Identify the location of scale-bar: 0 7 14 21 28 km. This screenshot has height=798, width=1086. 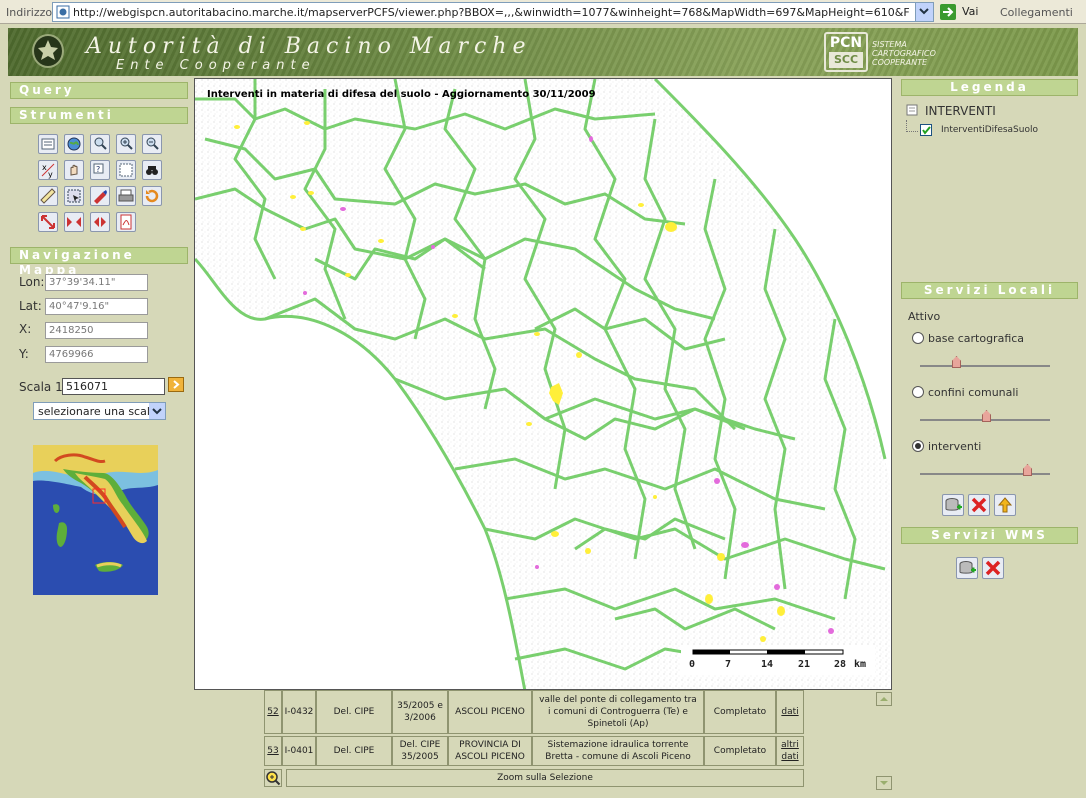
(778, 660).